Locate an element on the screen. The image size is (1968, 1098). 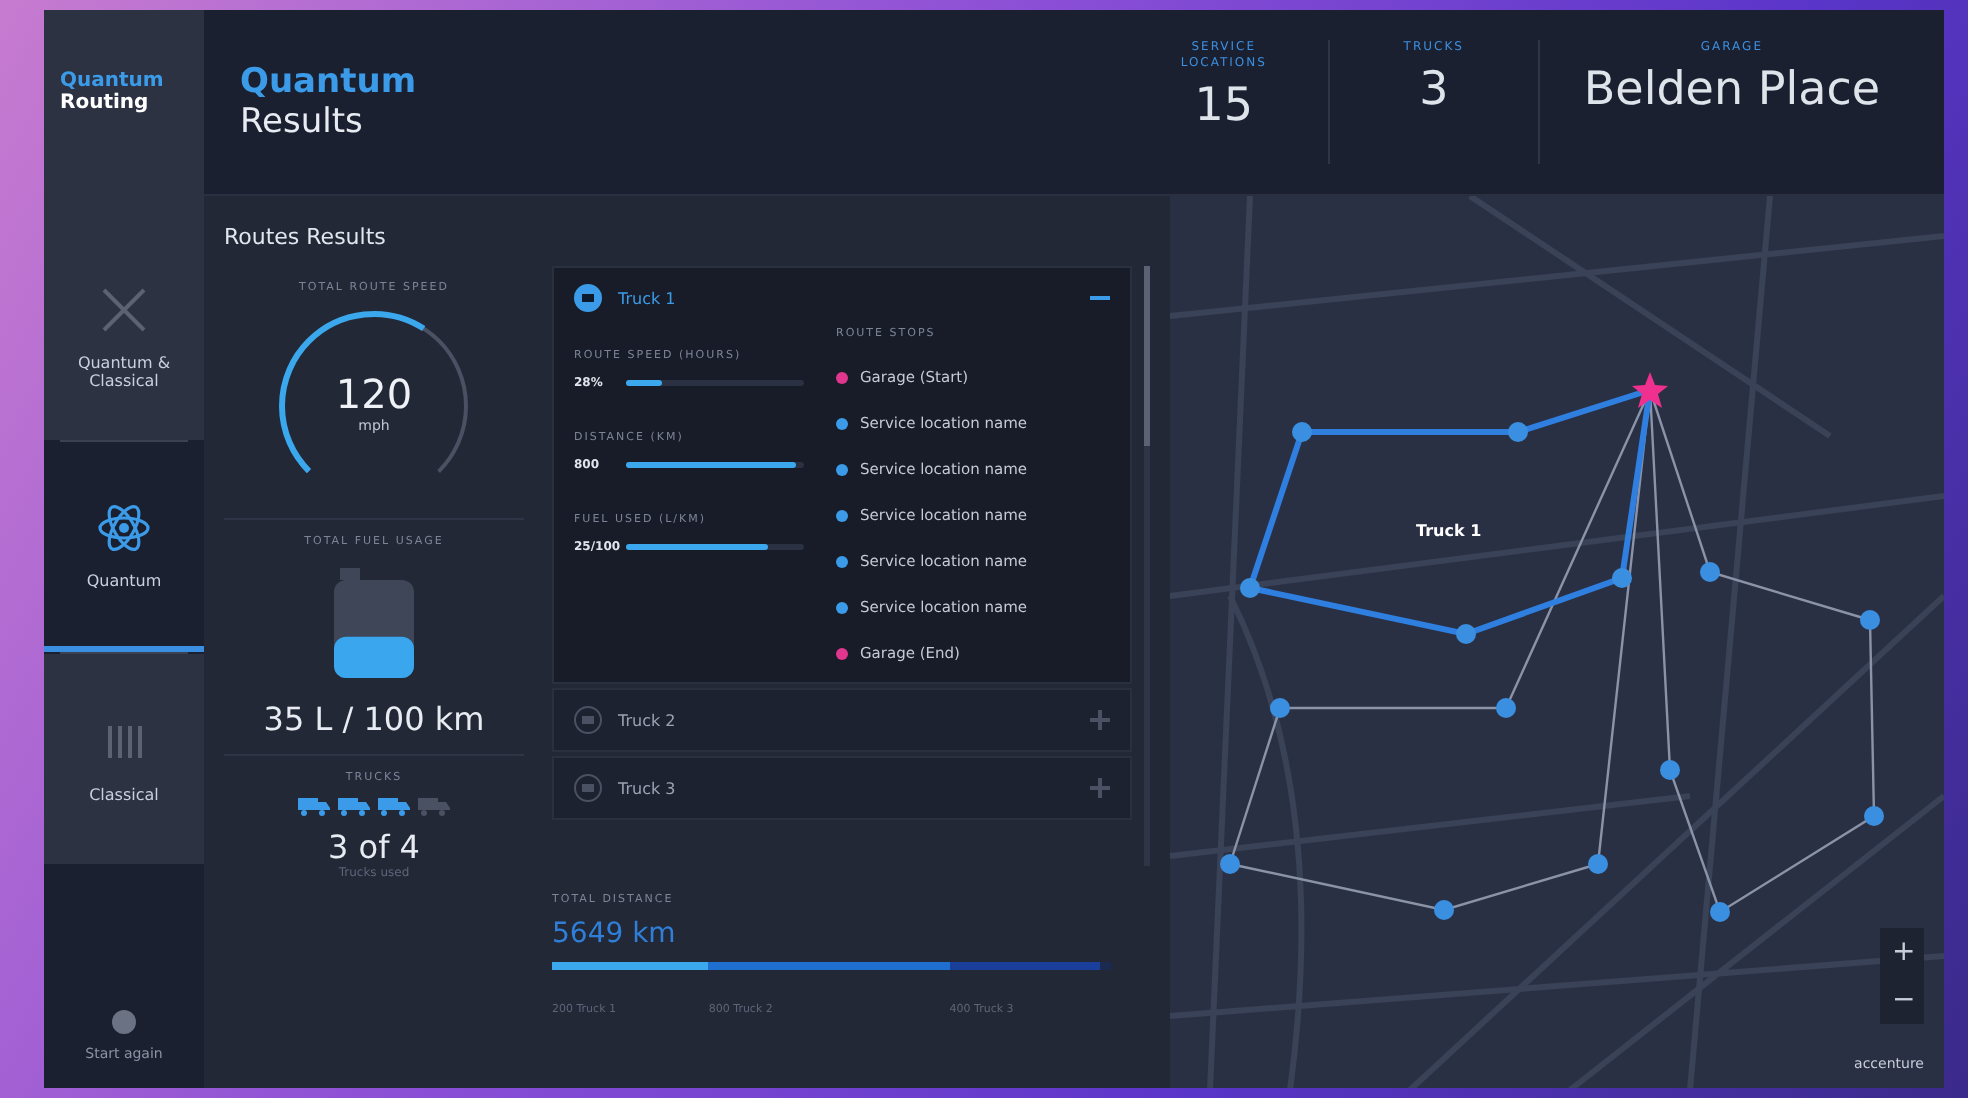
truck-header: Truck 3 is located at coordinates (842, 788).